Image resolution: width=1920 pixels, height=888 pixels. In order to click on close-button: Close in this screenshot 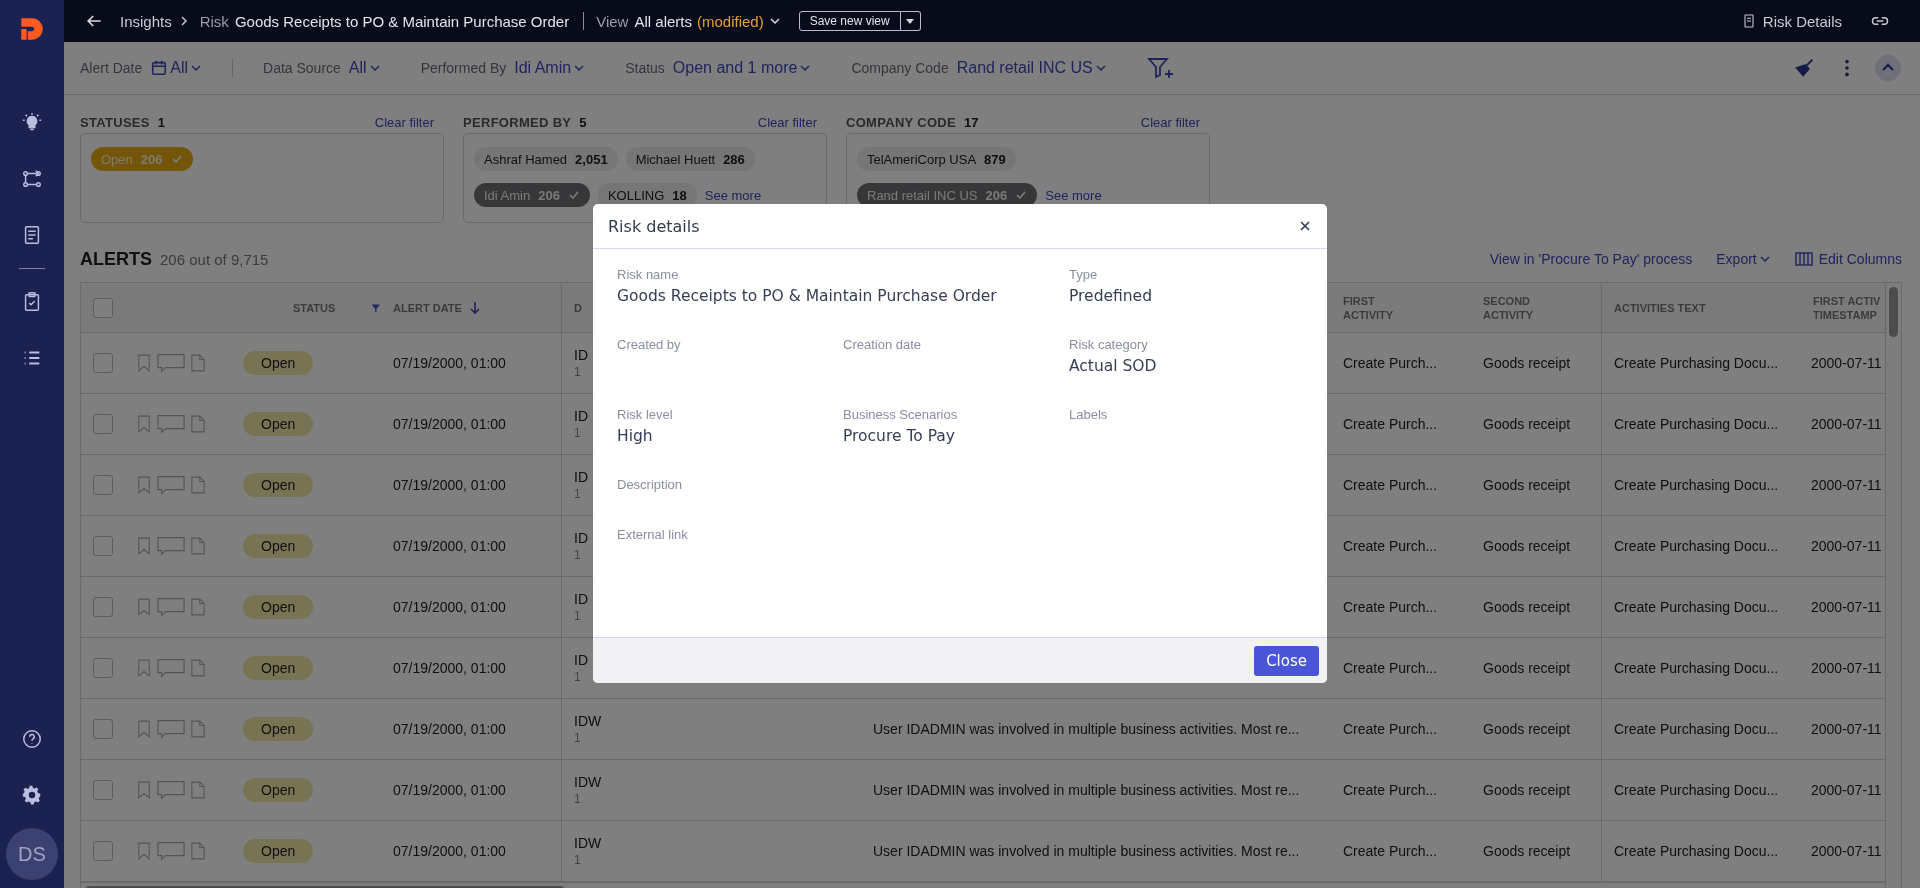, I will do `click(1286, 660)`.